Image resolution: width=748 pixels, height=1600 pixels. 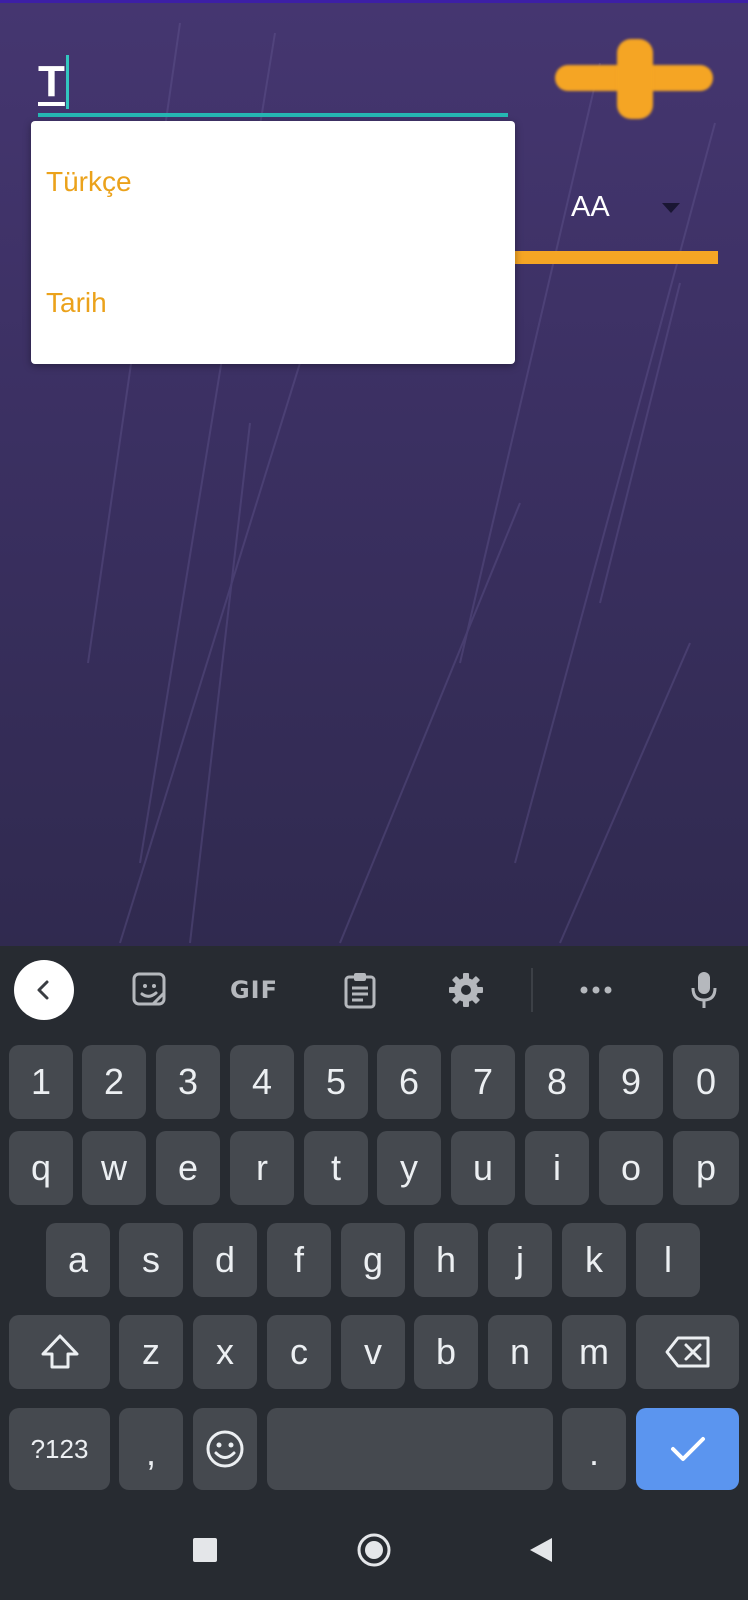 I want to click on key-p: p, so click(x=706, y=1168).